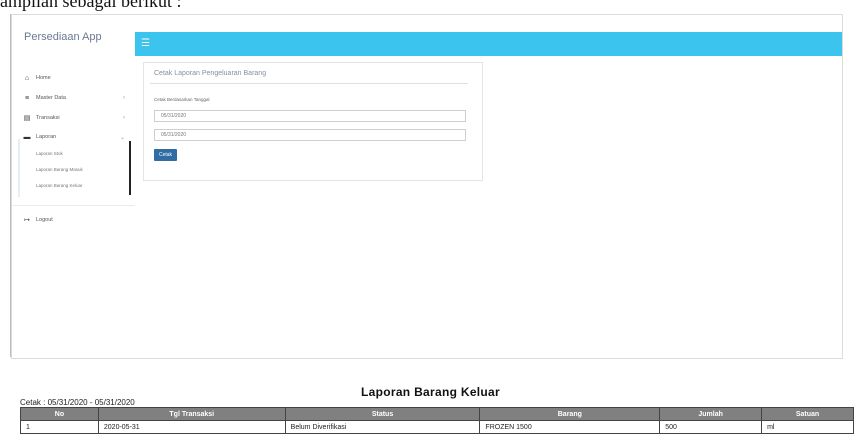  Describe the element at coordinates (59, 414) in the screenshot. I see `column-header: No` at that location.